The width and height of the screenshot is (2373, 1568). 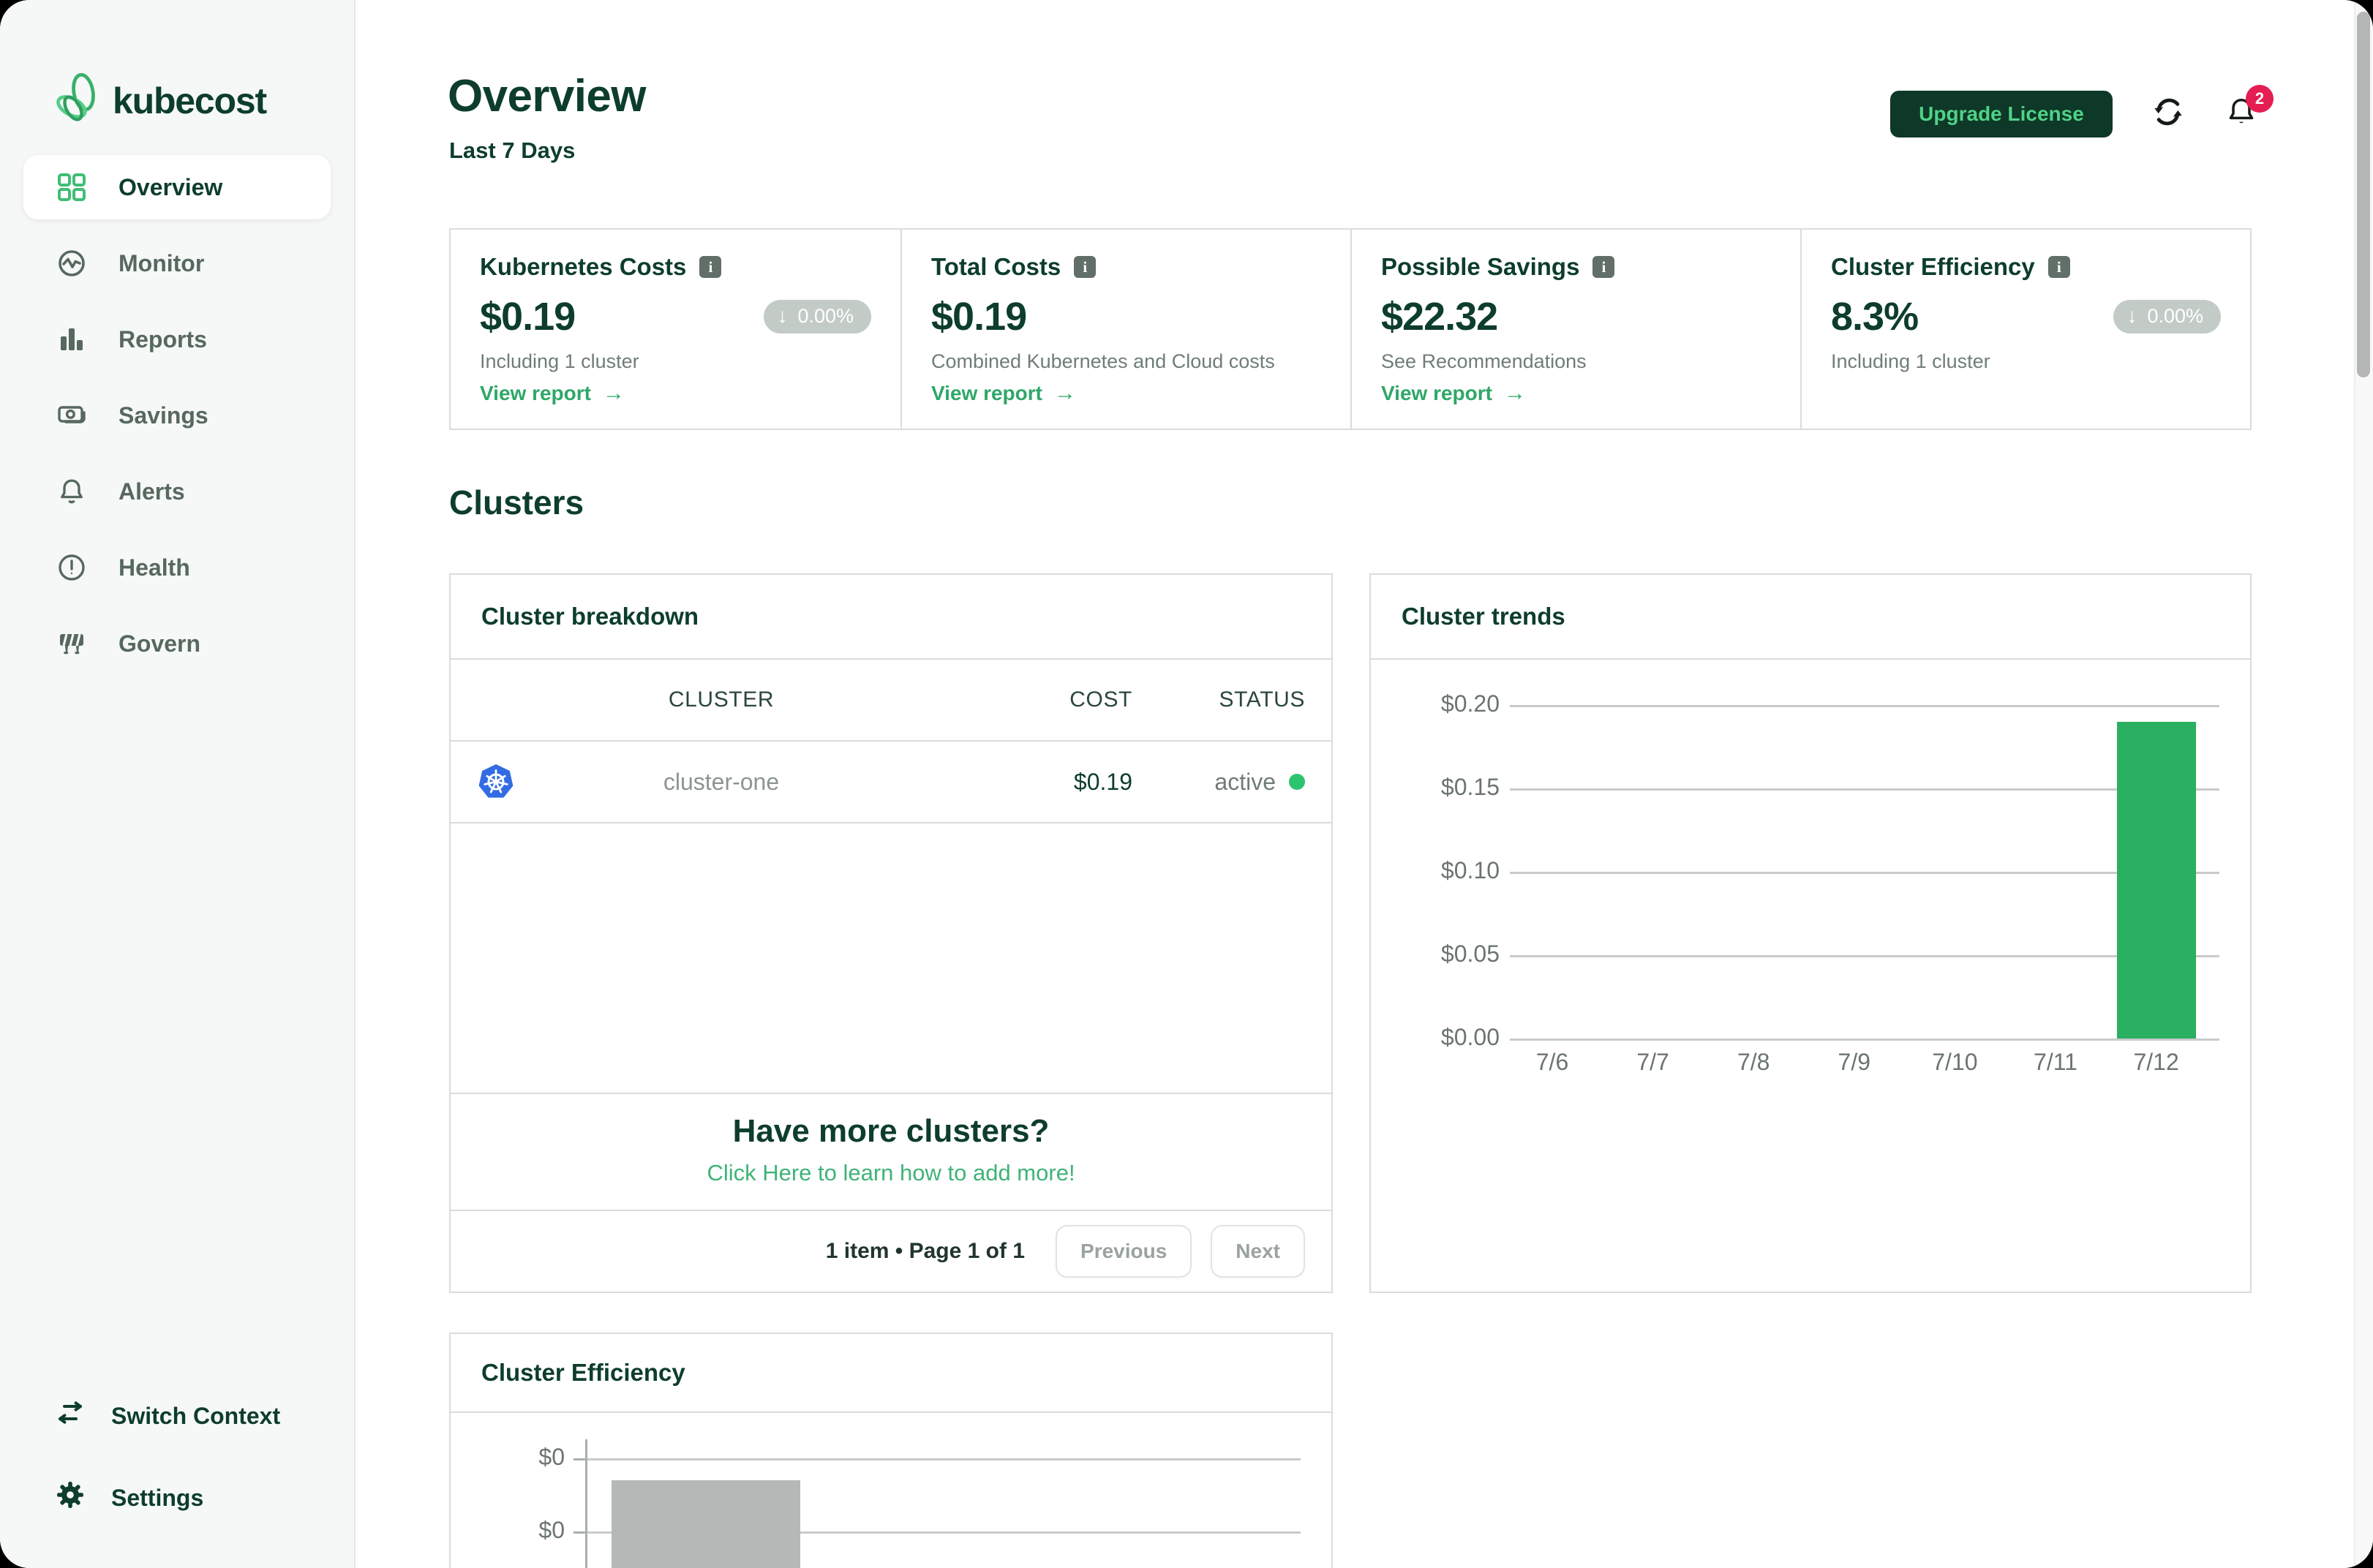 What do you see at coordinates (1231, 782) in the screenshot?
I see `cluster-status: active` at bounding box center [1231, 782].